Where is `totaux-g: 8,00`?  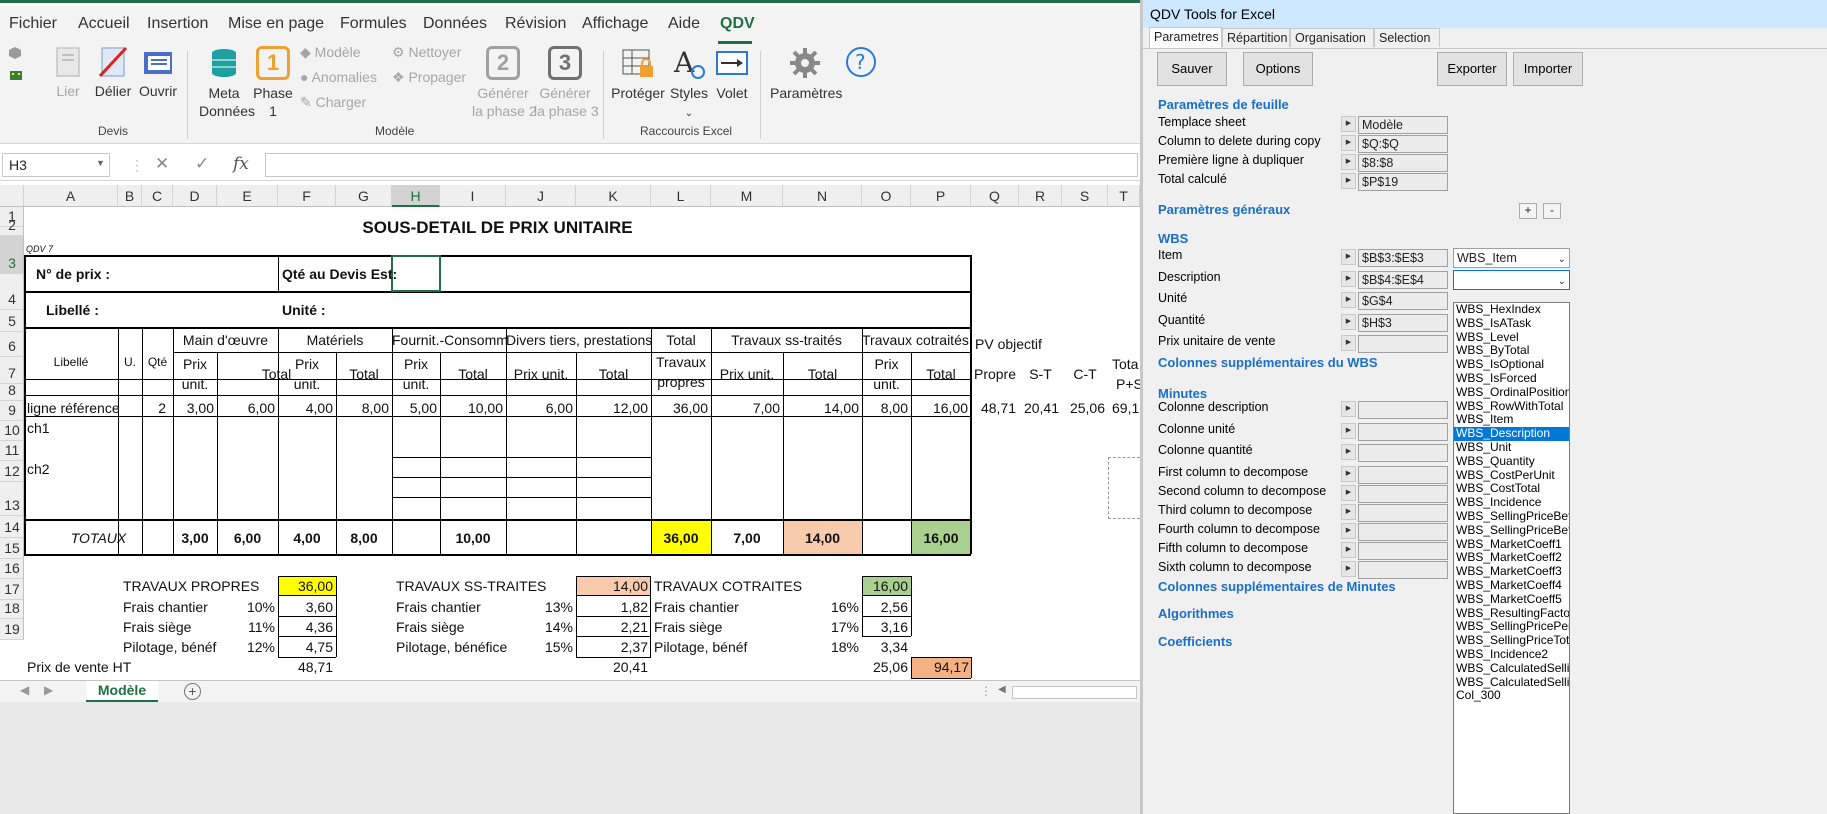 totaux-g: 8,00 is located at coordinates (364, 538).